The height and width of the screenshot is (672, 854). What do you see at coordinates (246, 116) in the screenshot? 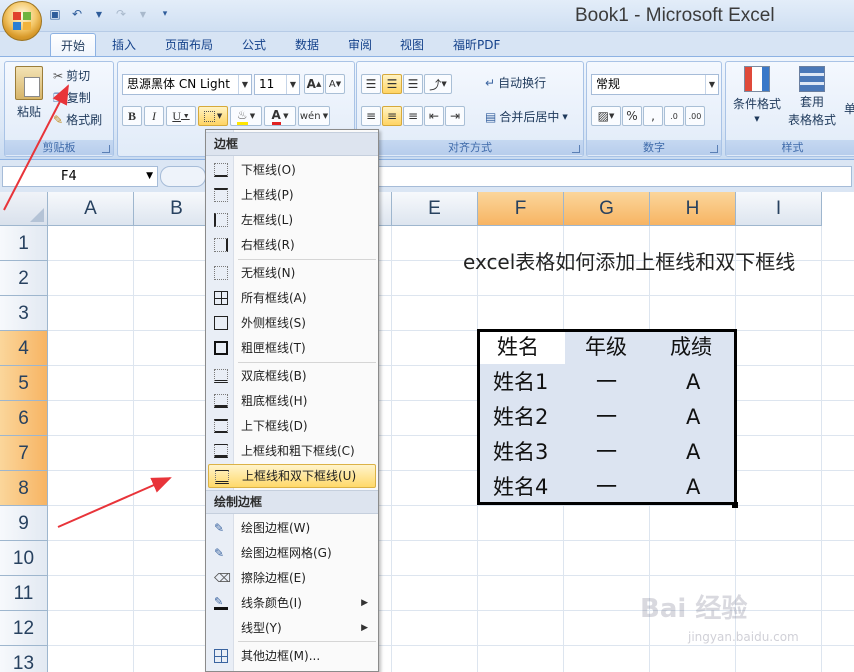
I see `fill-color-button: ♨ ▼` at bounding box center [246, 116].